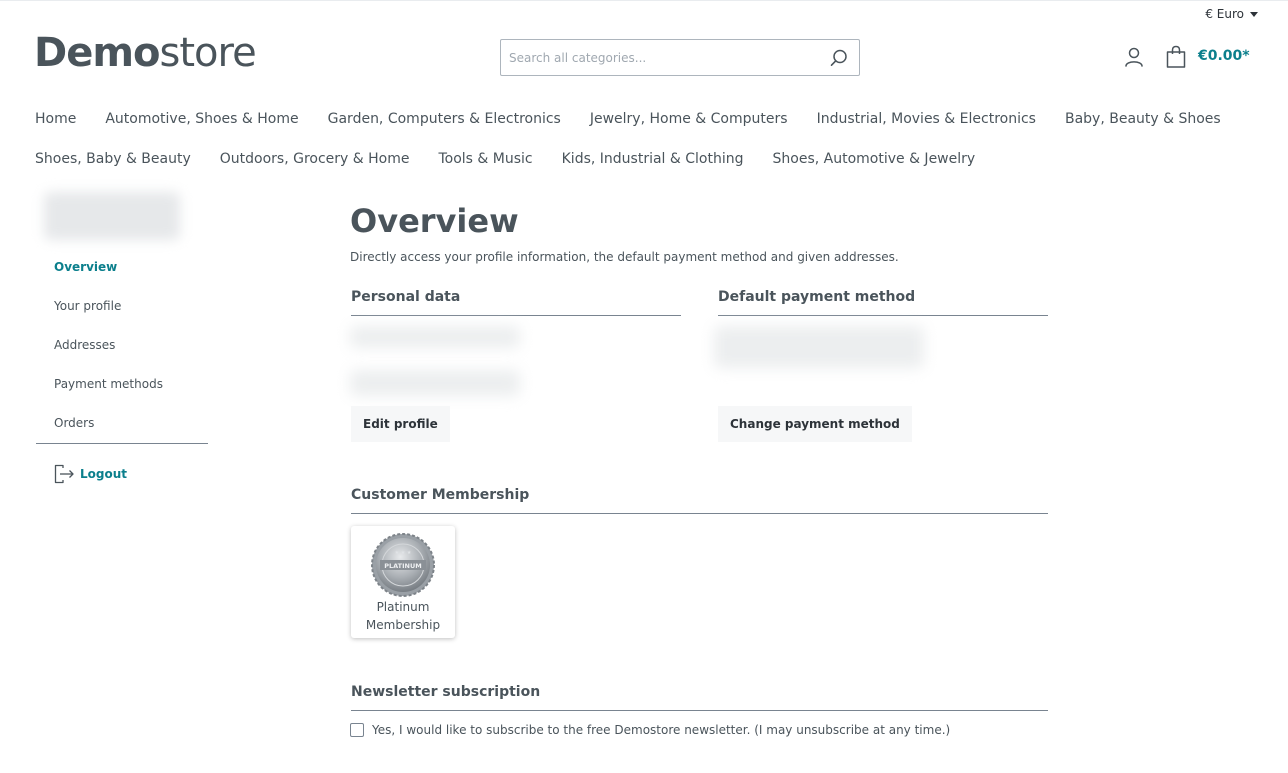  Describe the element at coordinates (926, 119) in the screenshot. I see `nav-item-industrial-movies-electronics: Industrial, Movies & Electronics` at that location.